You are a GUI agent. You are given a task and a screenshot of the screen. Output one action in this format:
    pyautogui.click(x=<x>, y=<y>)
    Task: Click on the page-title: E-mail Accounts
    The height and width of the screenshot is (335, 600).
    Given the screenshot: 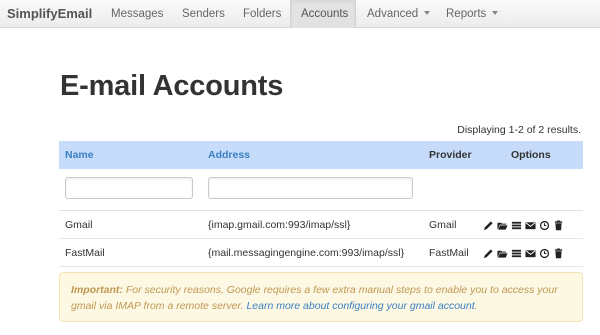 What is the action you would take?
    pyautogui.click(x=172, y=86)
    